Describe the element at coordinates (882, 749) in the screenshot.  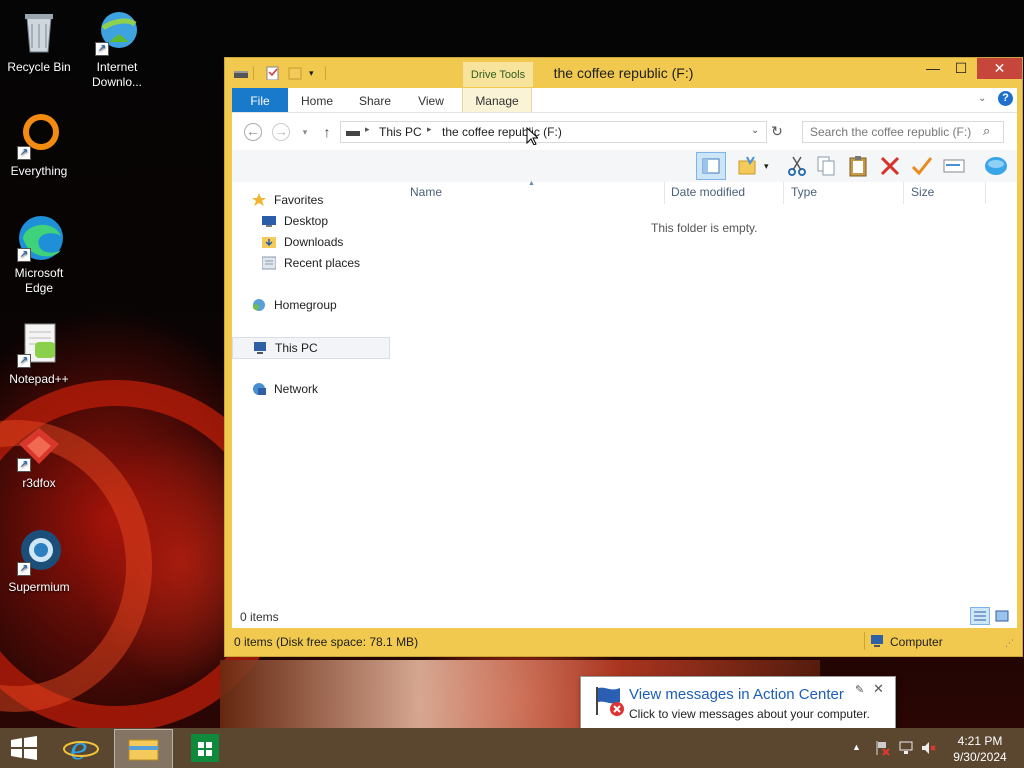
I see `action-center-flag-icon` at that location.